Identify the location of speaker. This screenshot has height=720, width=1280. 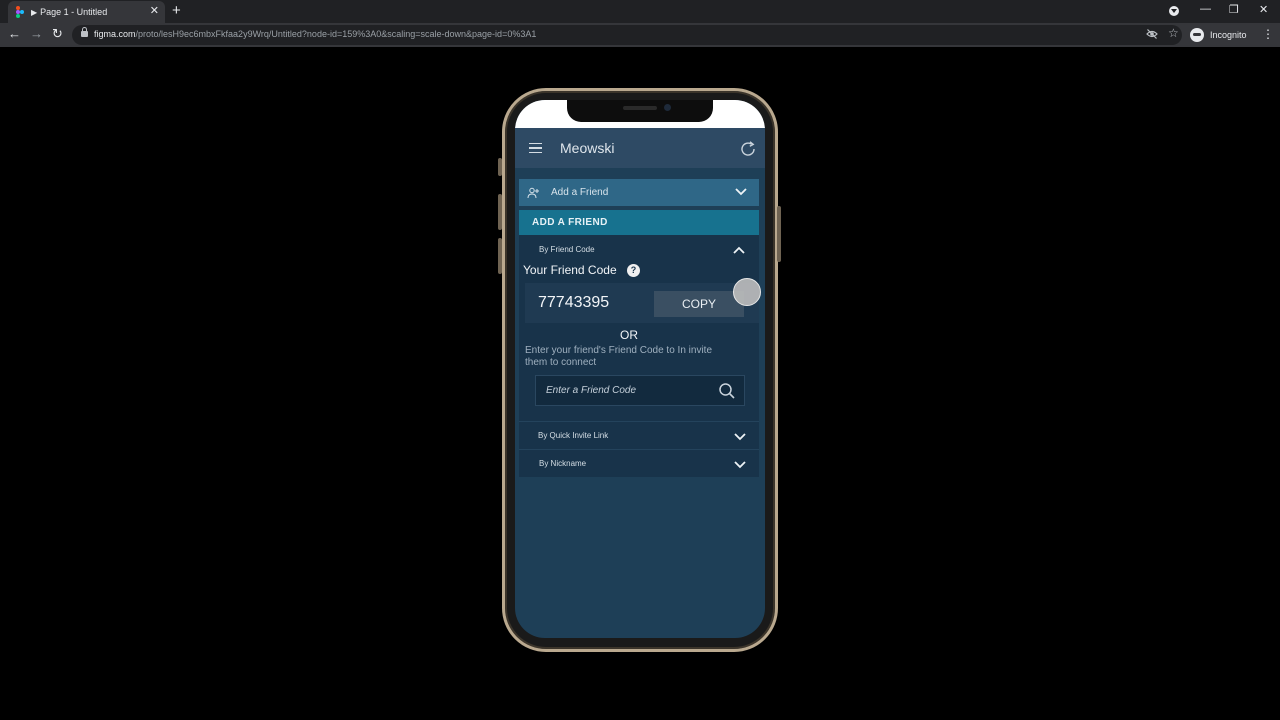
(640, 108).